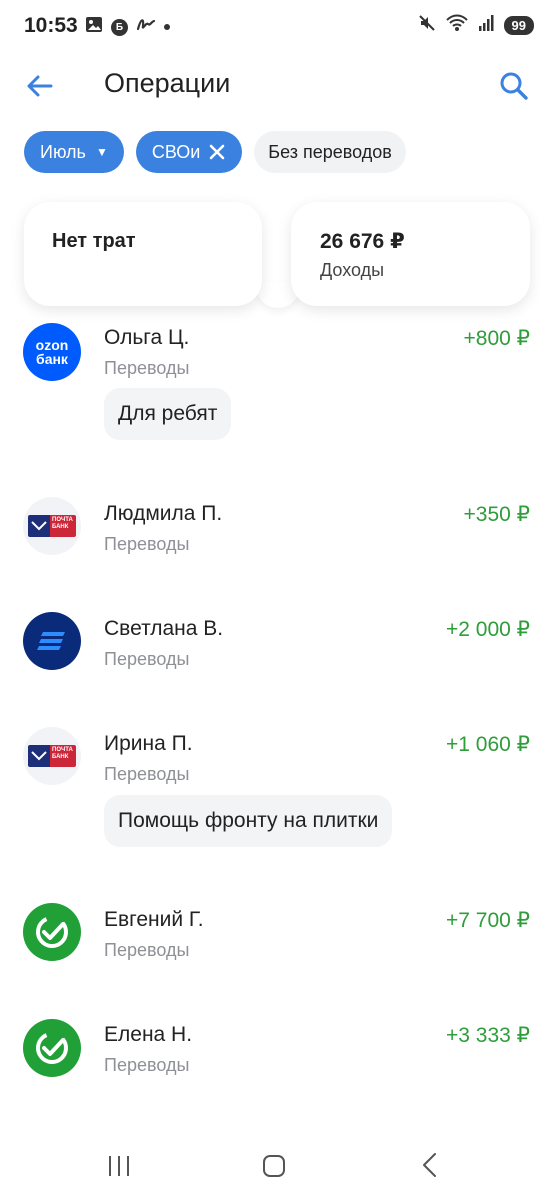  What do you see at coordinates (167, 27) in the screenshot?
I see `dot-icon` at bounding box center [167, 27].